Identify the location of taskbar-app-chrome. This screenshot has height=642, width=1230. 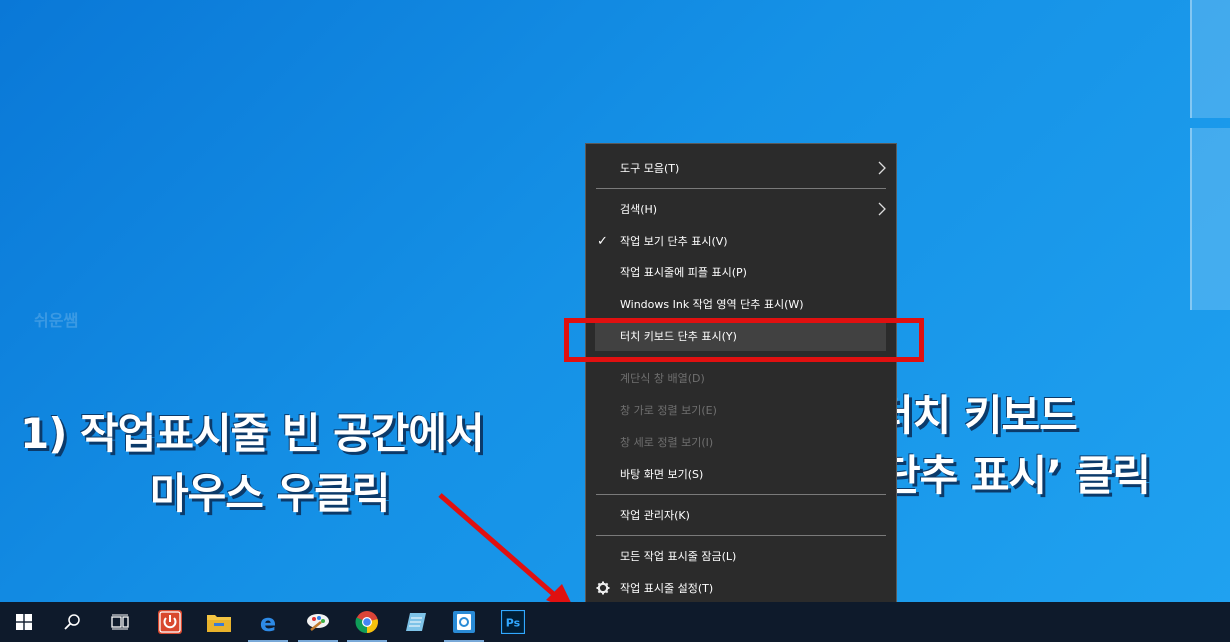
(367, 622).